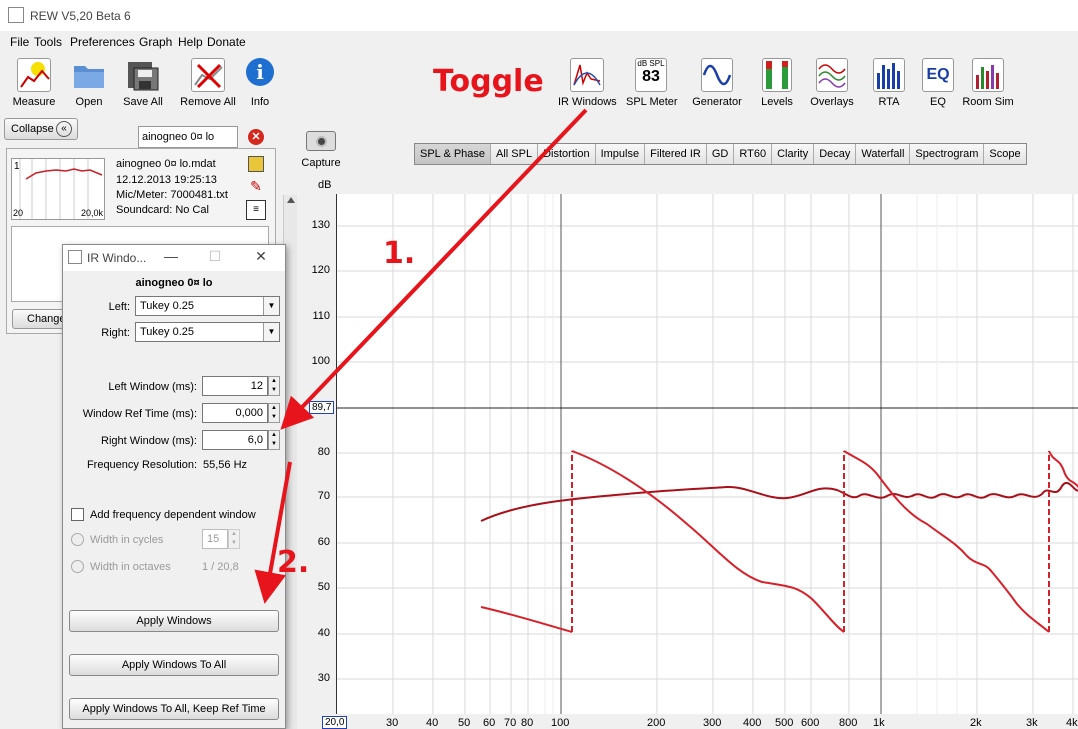 The image size is (1078, 729). What do you see at coordinates (274, 413) in the screenshot?
I see `ref-time-stepper: ▲ ▼` at bounding box center [274, 413].